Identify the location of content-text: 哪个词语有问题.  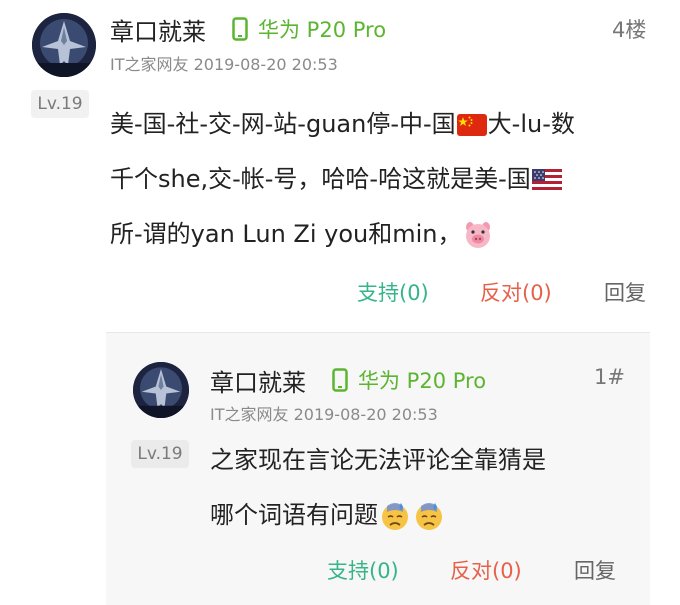
(294, 515).